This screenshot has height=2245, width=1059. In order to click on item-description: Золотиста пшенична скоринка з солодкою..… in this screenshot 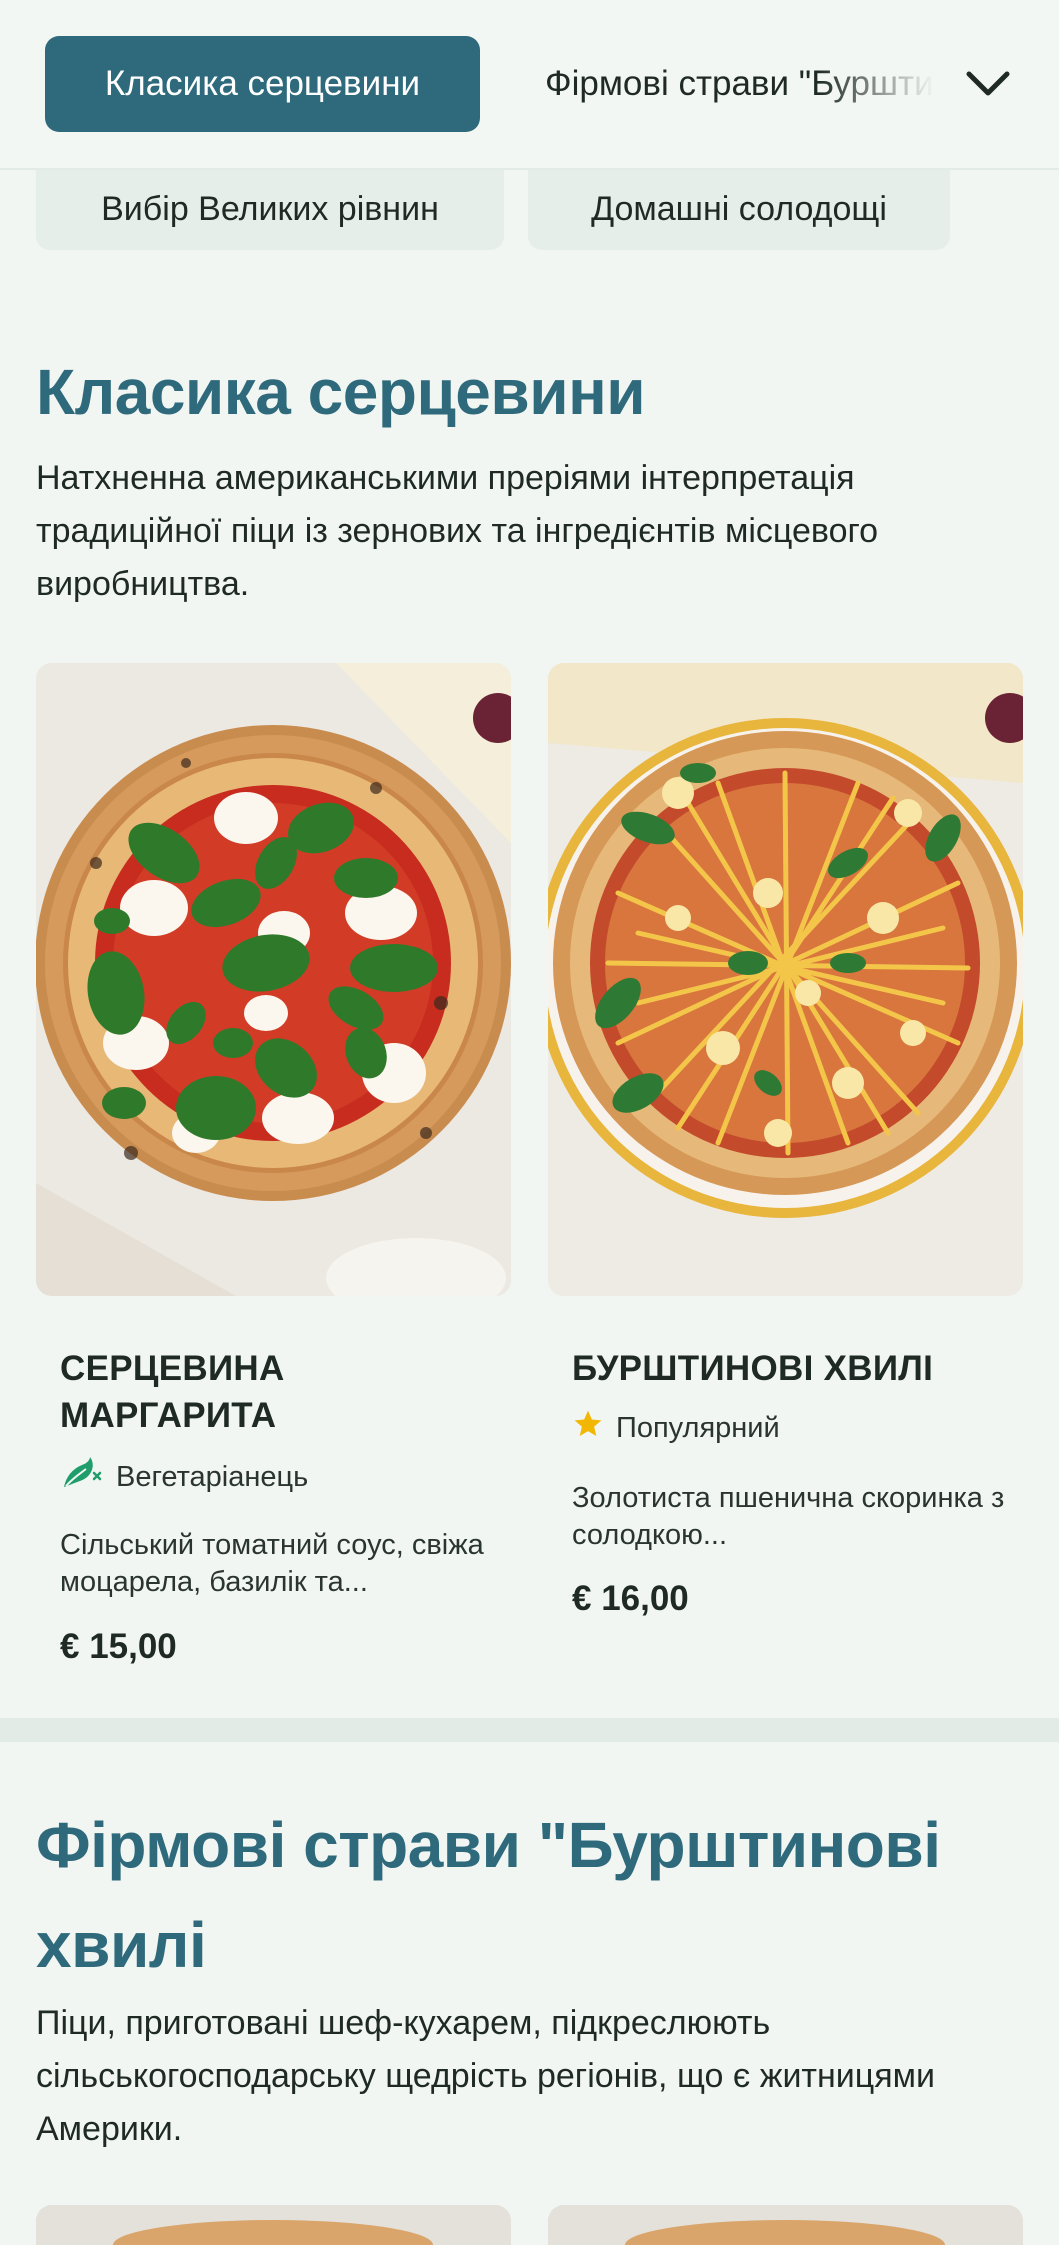, I will do `click(788, 1516)`.